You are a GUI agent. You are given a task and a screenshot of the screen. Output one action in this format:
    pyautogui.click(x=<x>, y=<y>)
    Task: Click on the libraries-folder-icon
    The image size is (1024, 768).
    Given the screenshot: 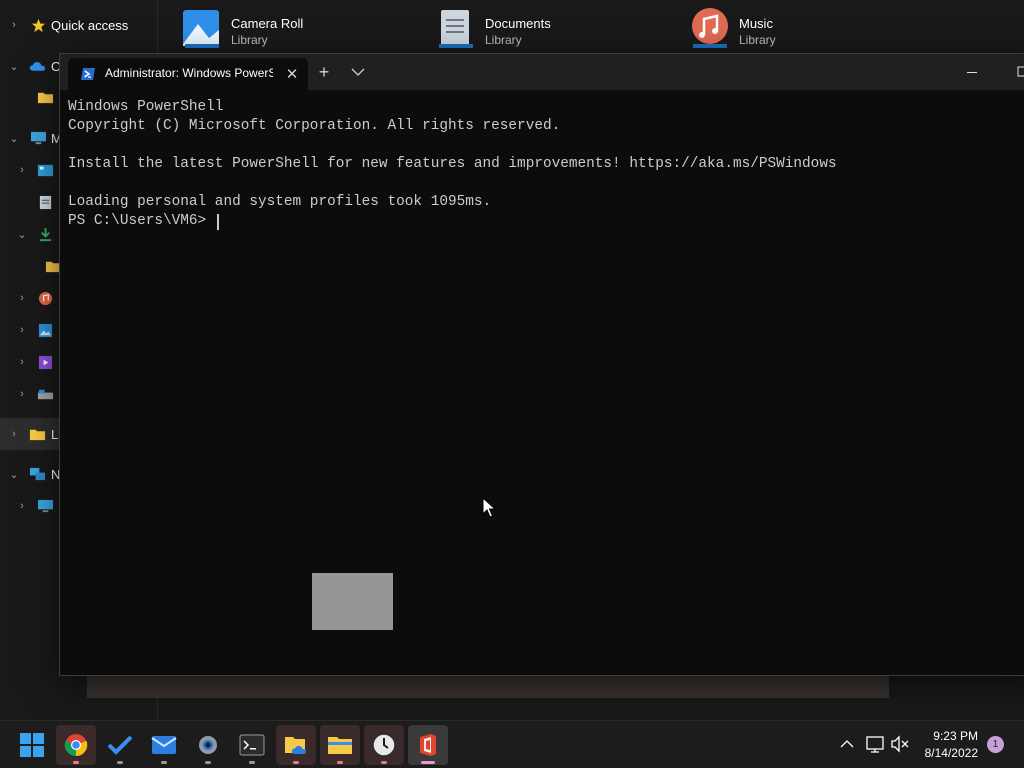 What is the action you would take?
    pyautogui.click(x=37, y=434)
    